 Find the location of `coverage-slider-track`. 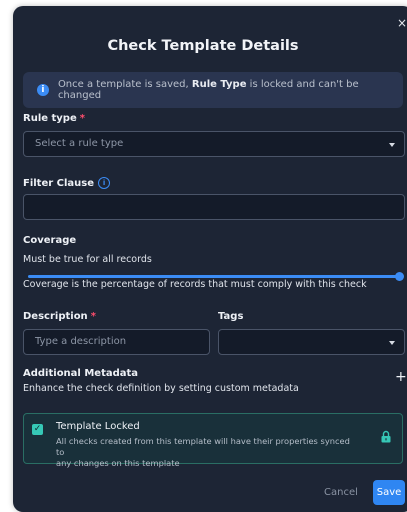

coverage-slider-track is located at coordinates (215, 276).